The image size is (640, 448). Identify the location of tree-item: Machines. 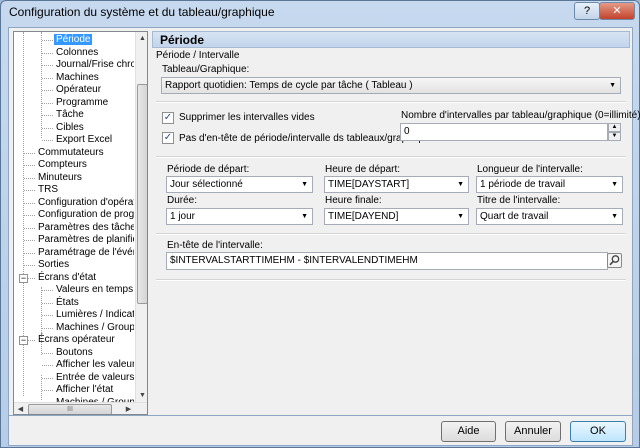
(77, 78).